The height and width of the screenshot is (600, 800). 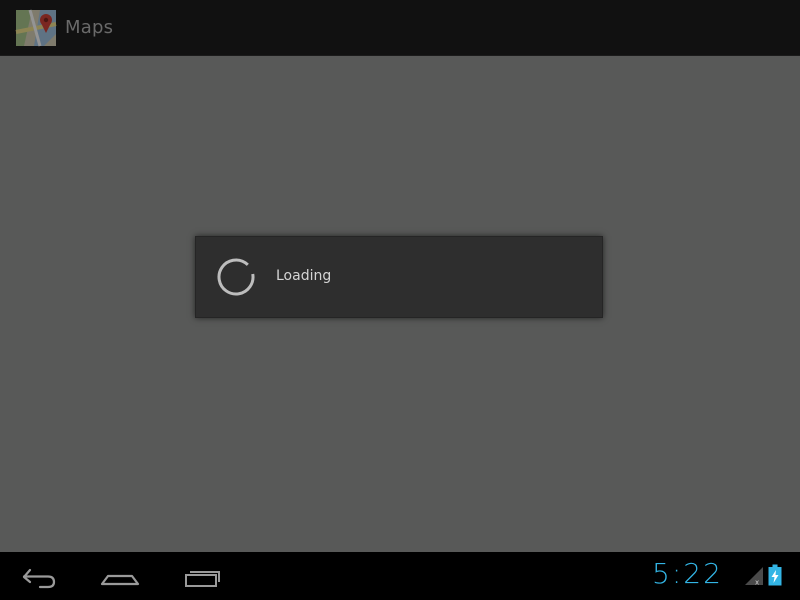 What do you see at coordinates (89, 27) in the screenshot?
I see `app-title: Maps` at bounding box center [89, 27].